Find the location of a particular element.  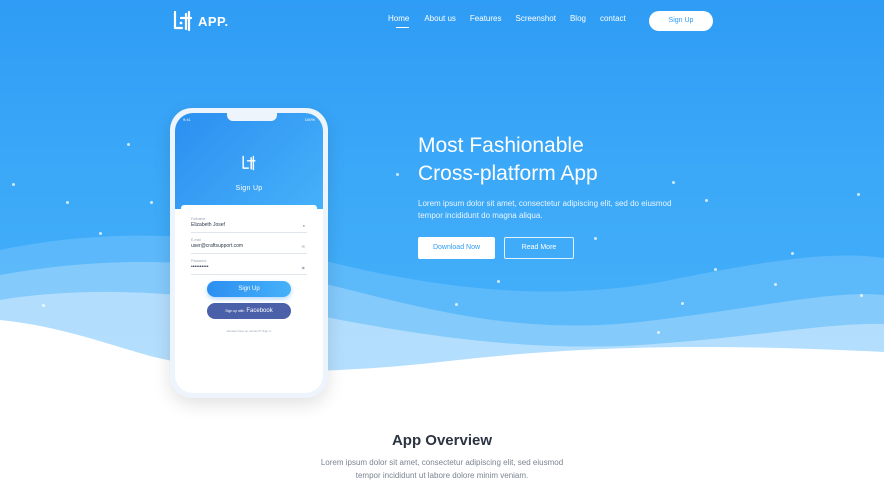

phone-logo-icon is located at coordinates (249, 163).